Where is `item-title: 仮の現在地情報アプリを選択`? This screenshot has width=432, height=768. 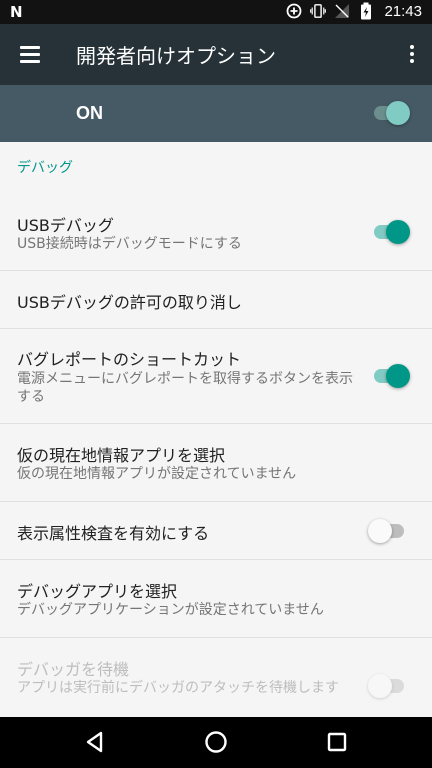
item-title: 仮の現在地情報アプリを選択 is located at coordinates (121, 455).